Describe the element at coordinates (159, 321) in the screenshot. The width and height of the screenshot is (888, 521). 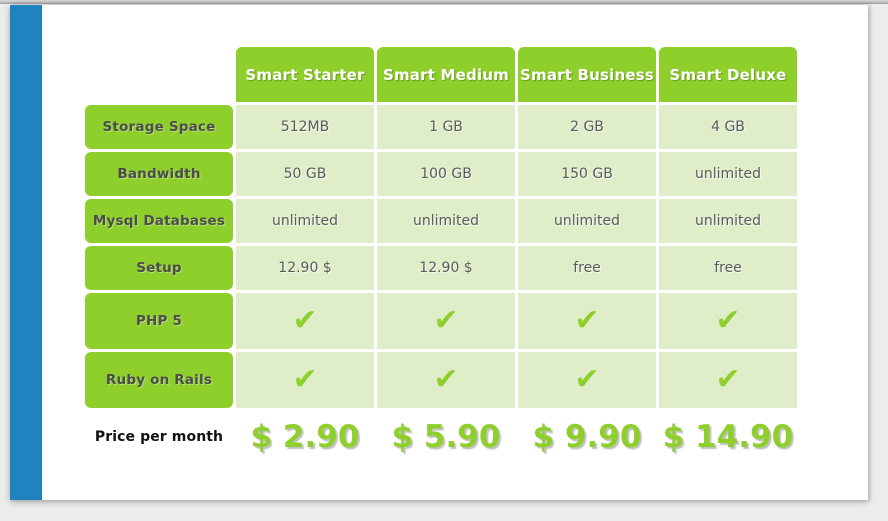
I see `feature-label-php-5: PHP 5` at that location.